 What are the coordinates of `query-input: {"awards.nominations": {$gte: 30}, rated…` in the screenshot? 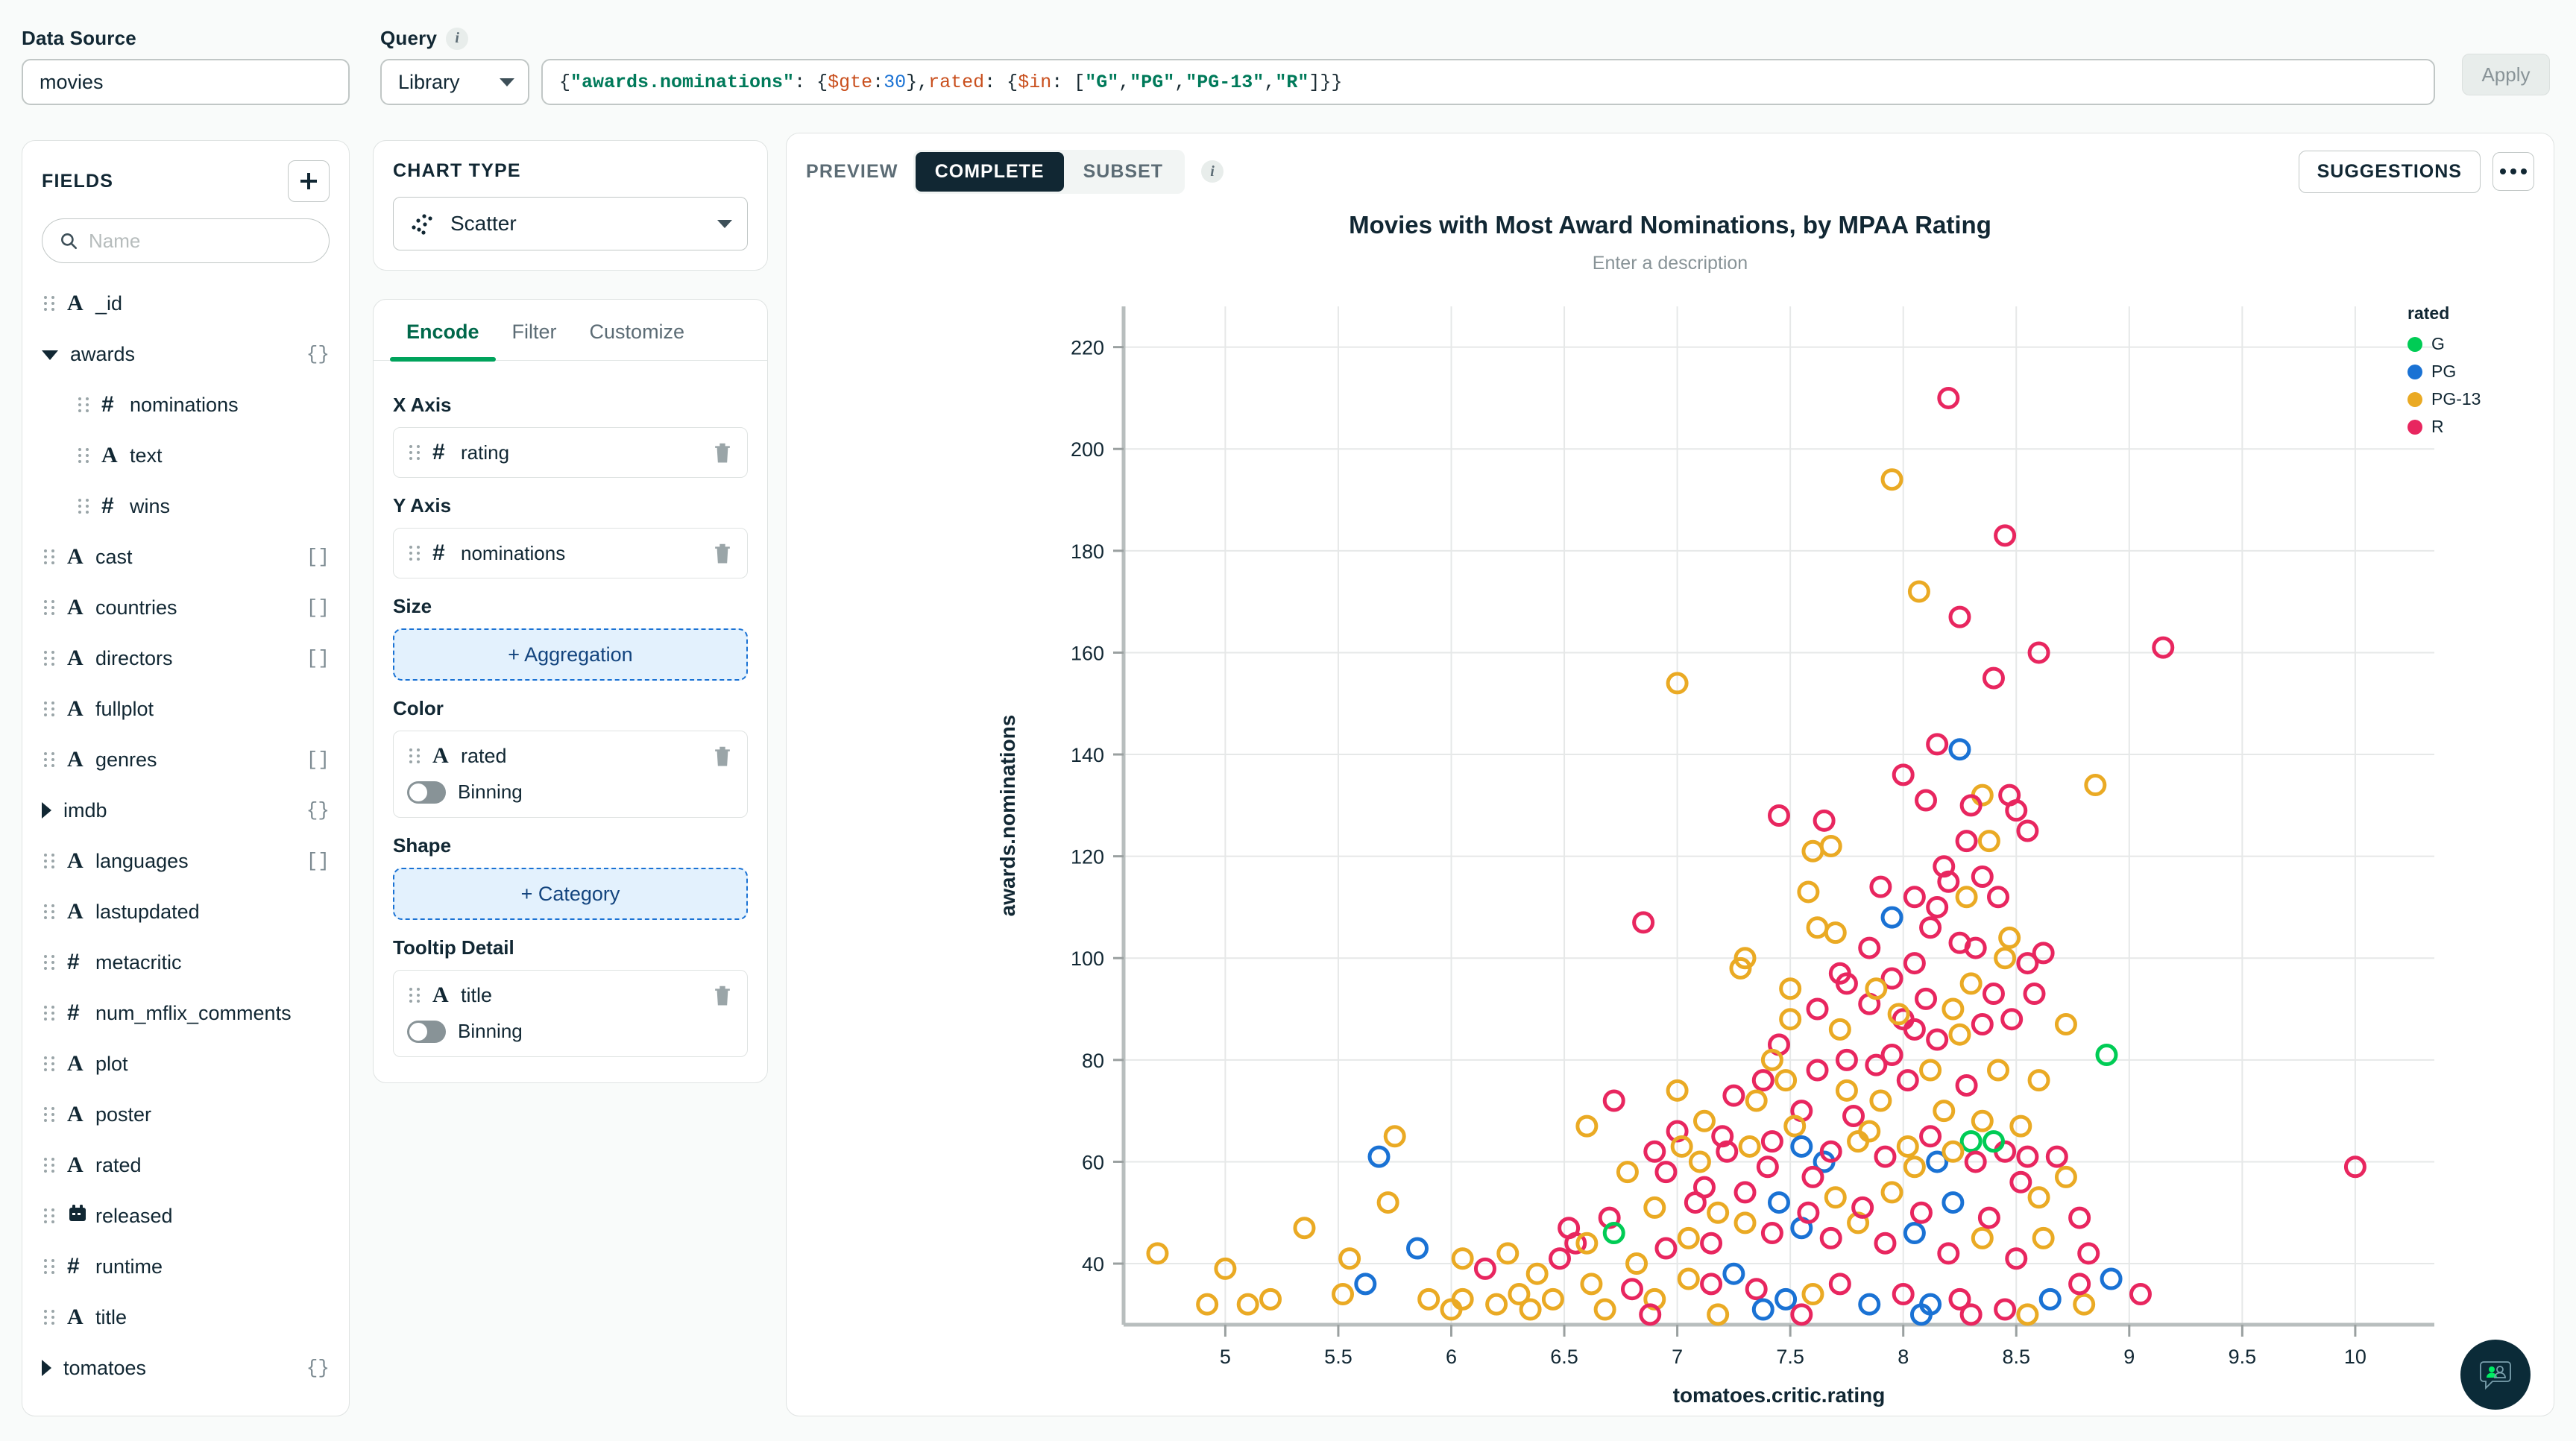 It's located at (1488, 82).